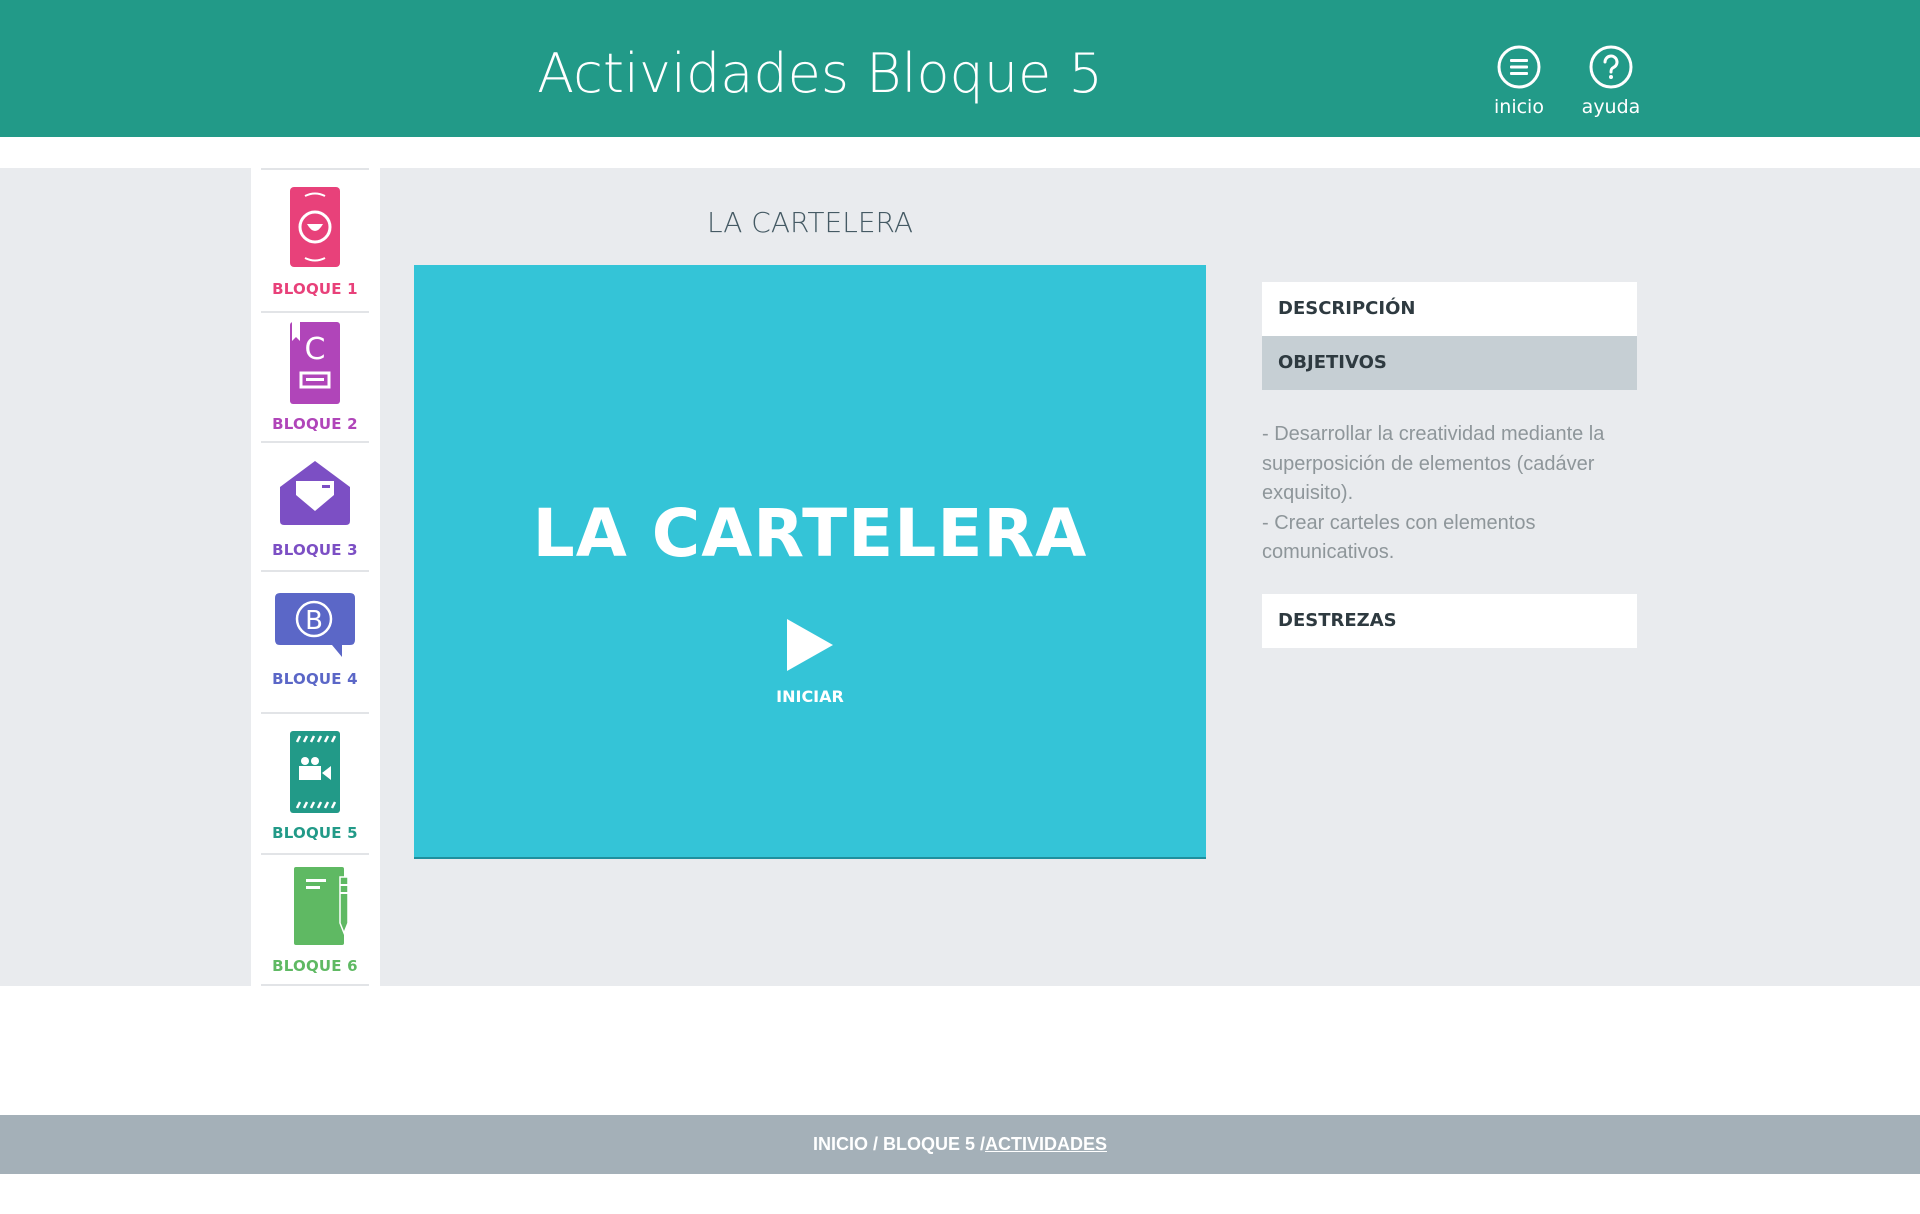  I want to click on sidebar-item-bloque-6: BLOQUE 6, so click(315, 919).